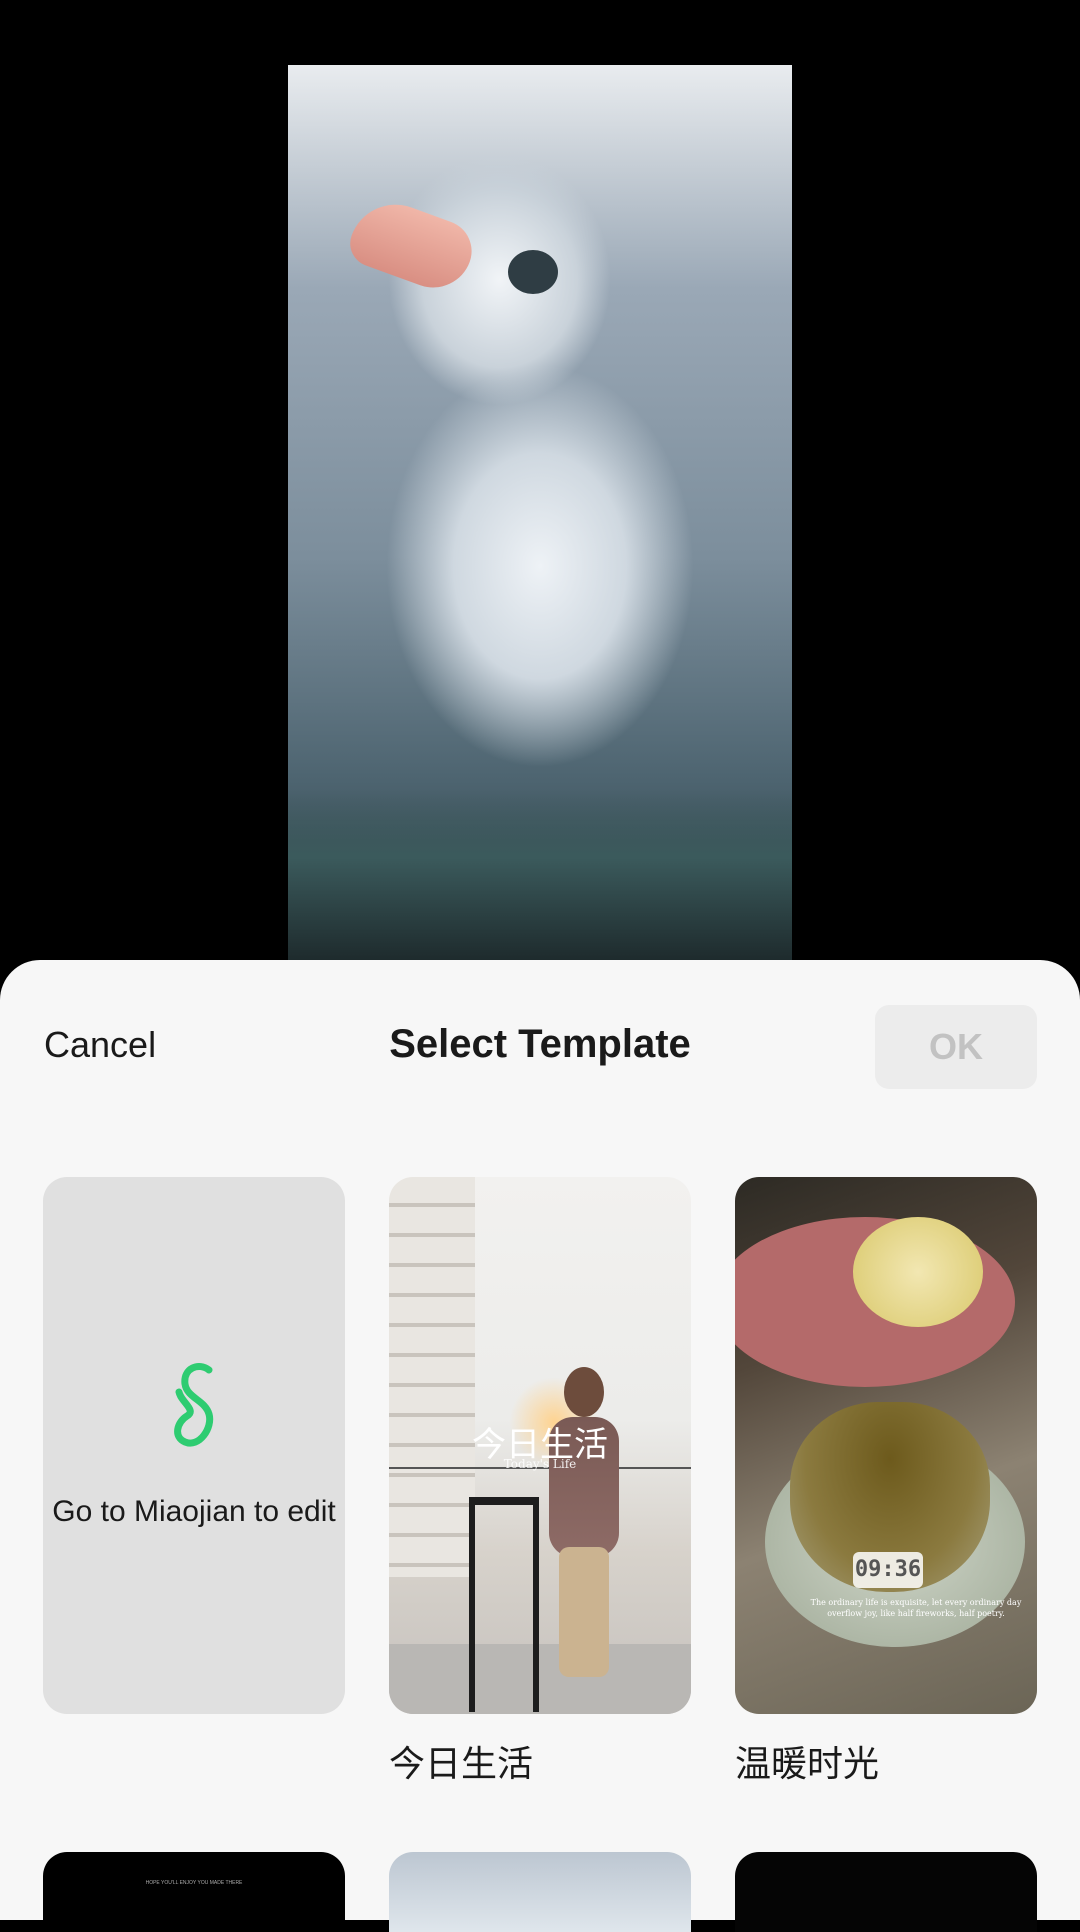  I want to click on sheet-header: Cancel Select Template OK, so click(540, 1045).